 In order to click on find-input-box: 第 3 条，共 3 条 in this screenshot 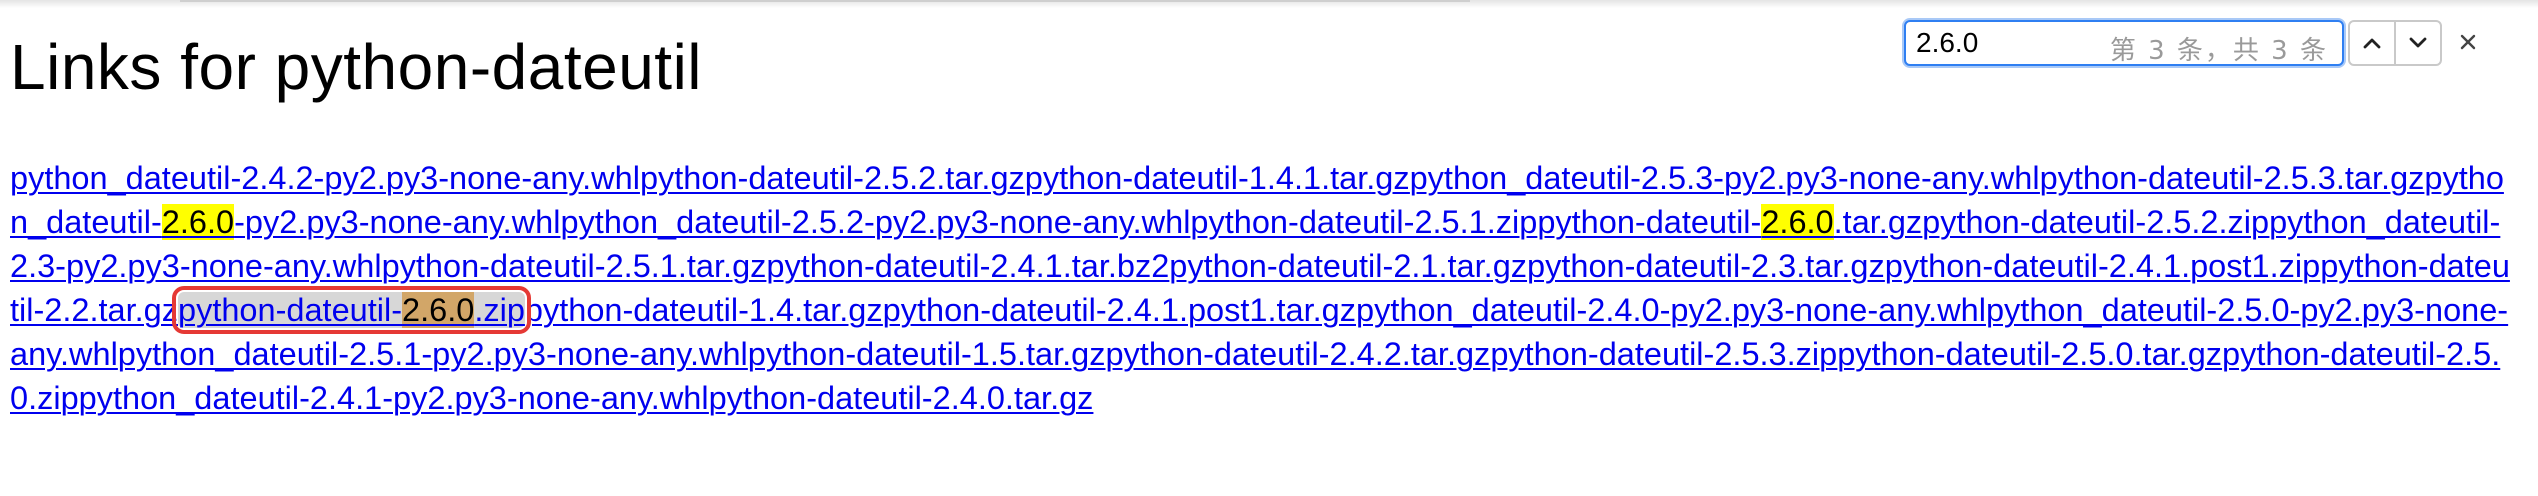, I will do `click(2124, 43)`.